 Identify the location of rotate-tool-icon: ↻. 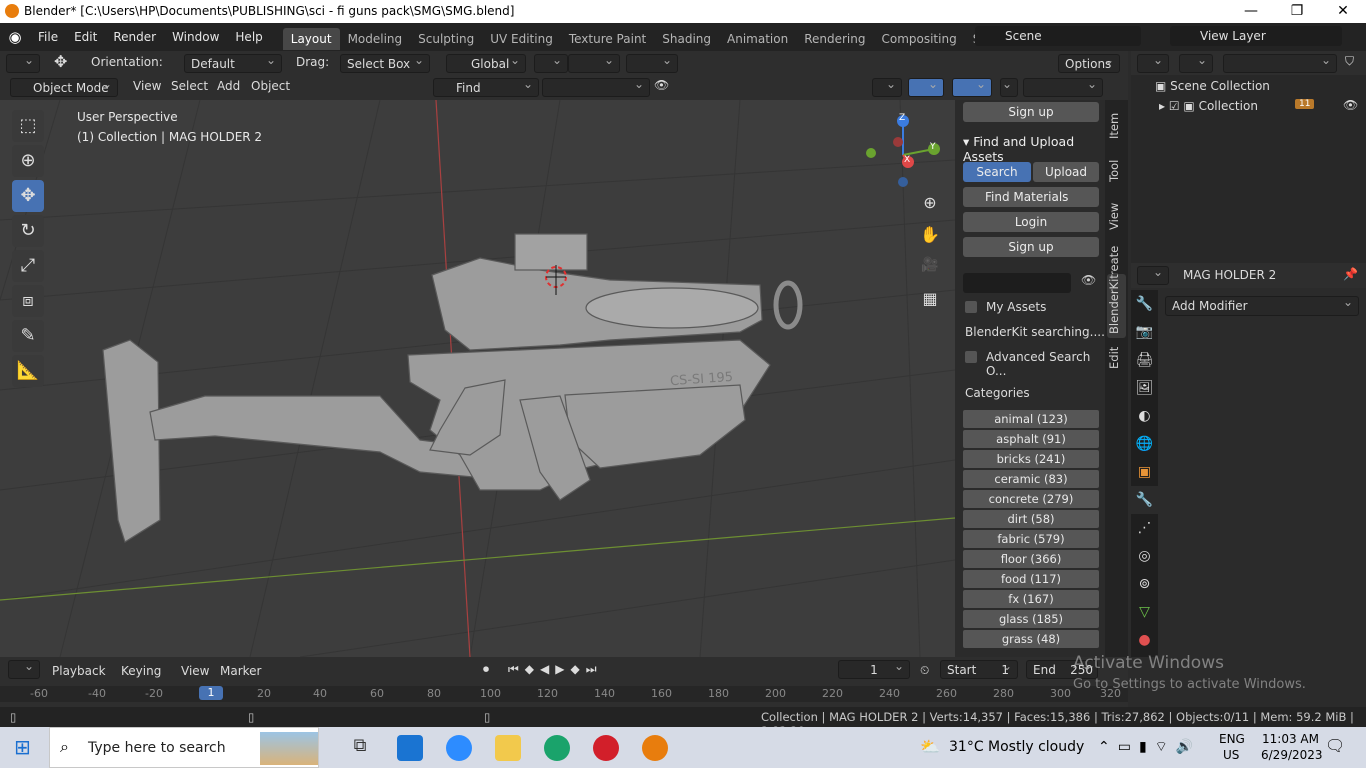
(28, 231).